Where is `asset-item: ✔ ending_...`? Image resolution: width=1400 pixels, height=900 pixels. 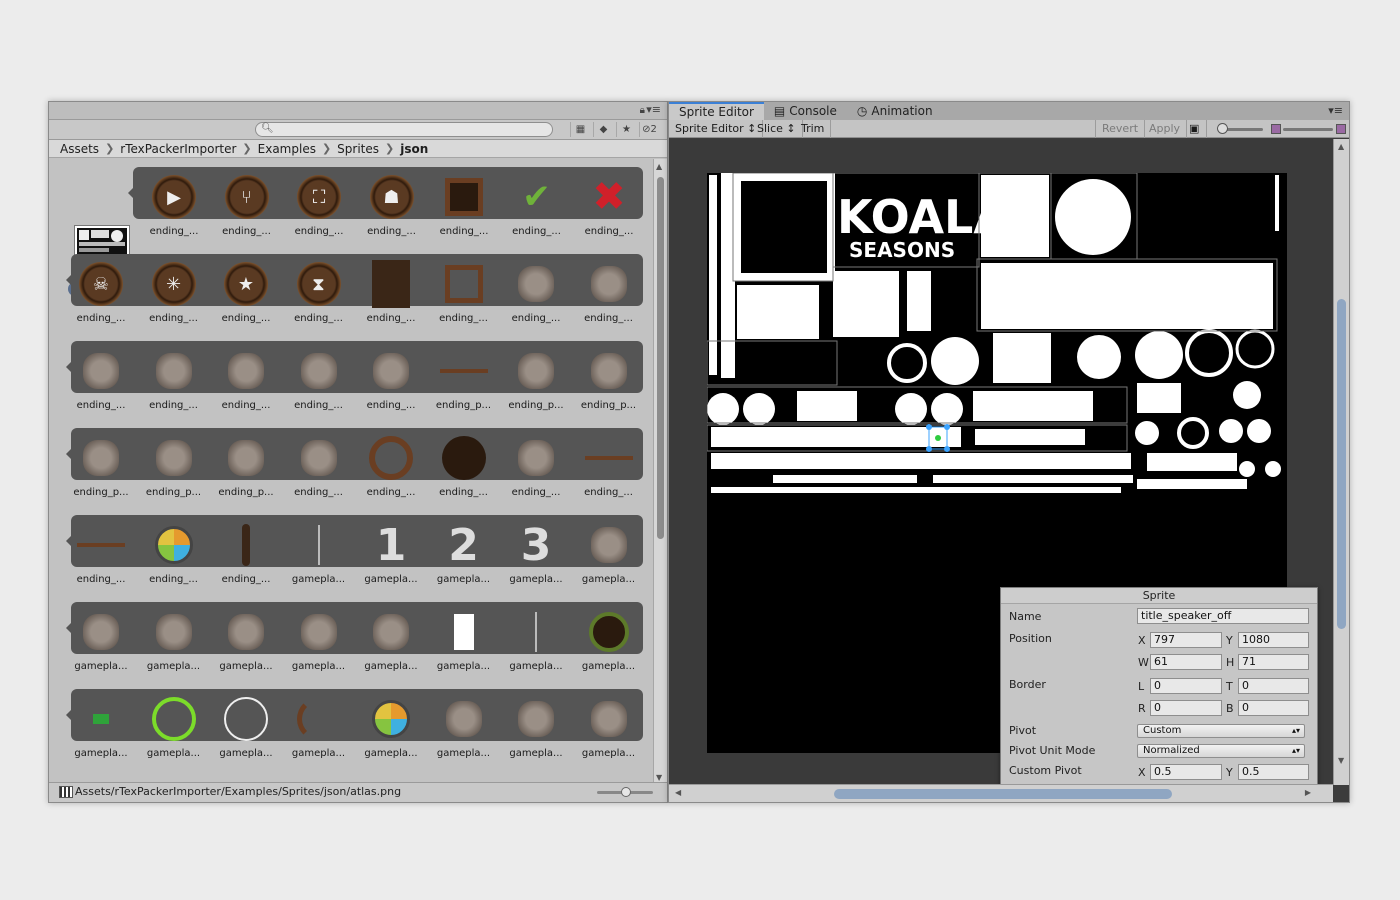
asset-item: ✔ ending_... is located at coordinates (537, 213).